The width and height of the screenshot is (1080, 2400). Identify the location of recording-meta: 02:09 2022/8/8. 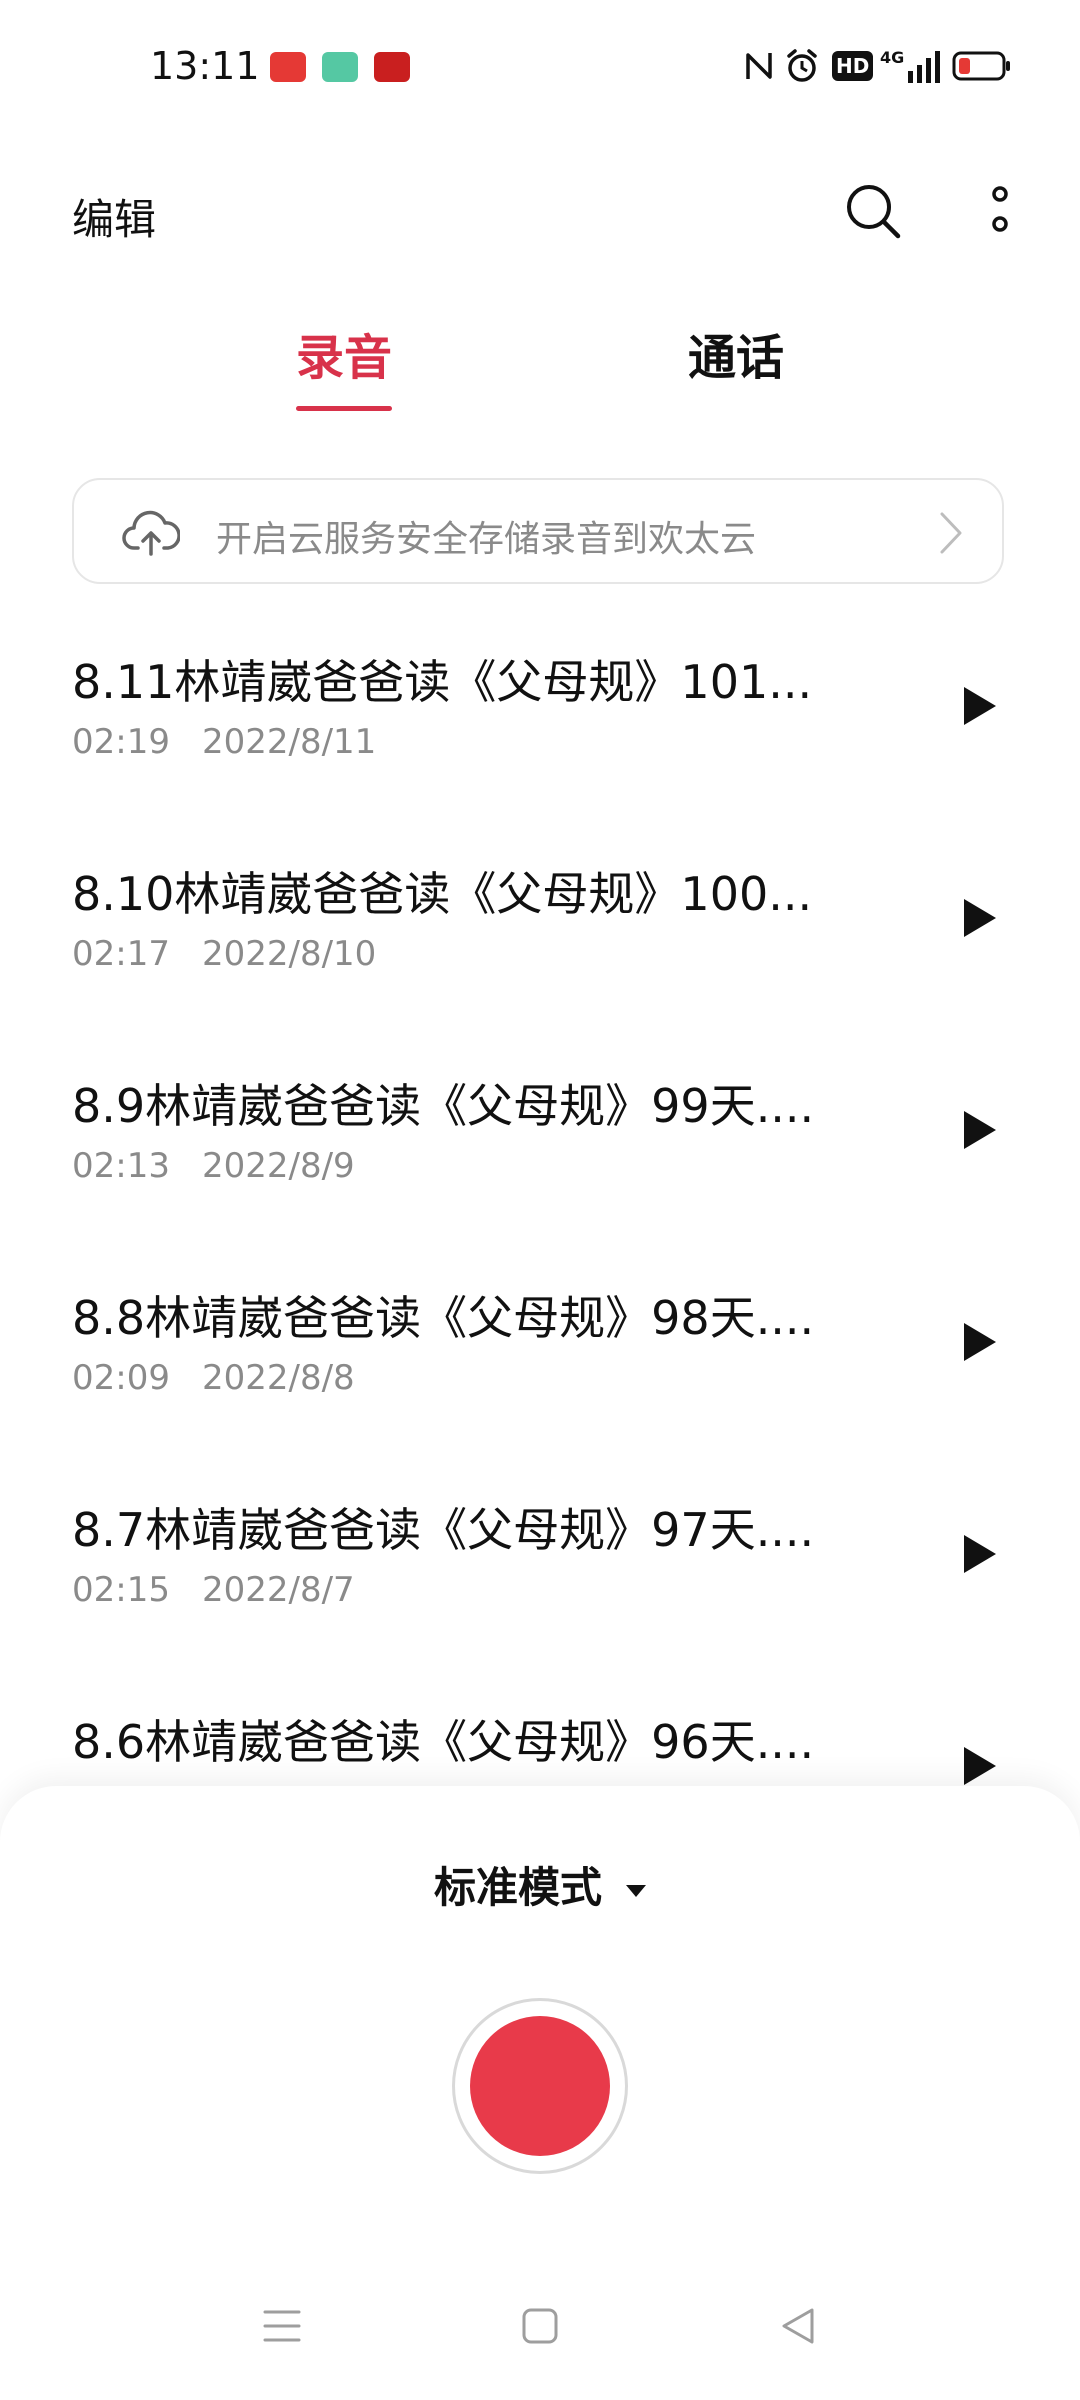
(213, 1378).